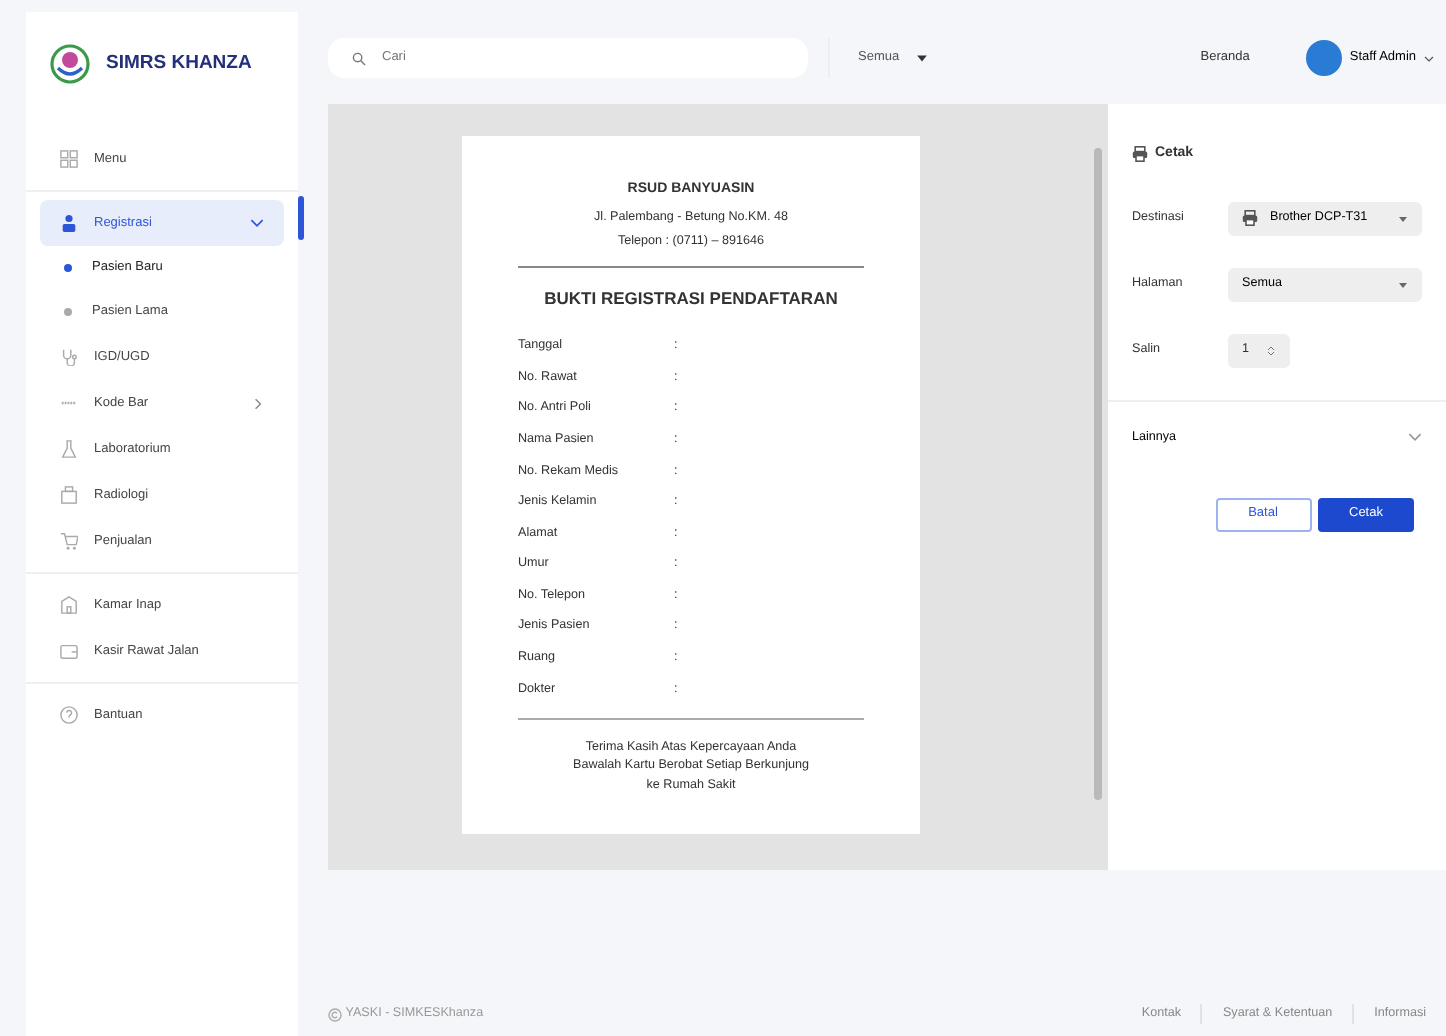  Describe the element at coordinates (691, 299) in the screenshot. I see `document-title: BUKTI REGISTRASI PENDAFTARAN` at that location.